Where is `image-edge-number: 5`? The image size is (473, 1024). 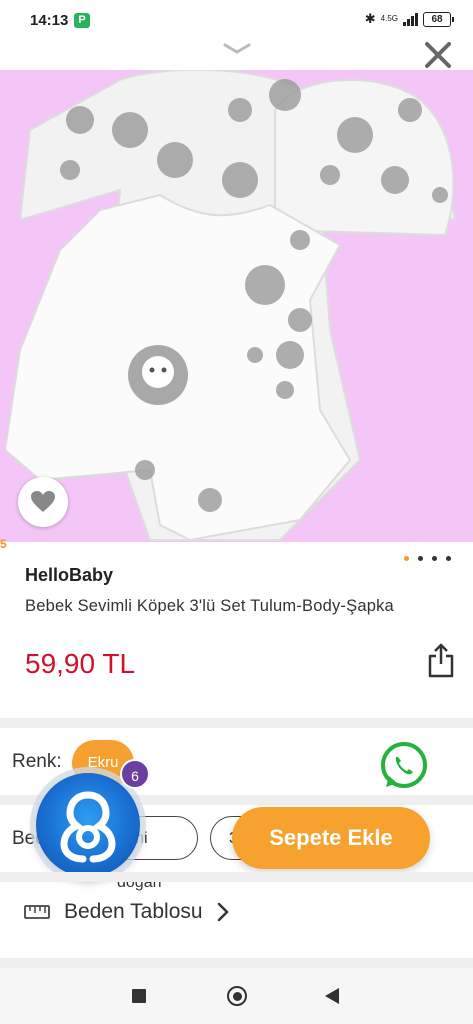 image-edge-number: 5 is located at coordinates (3, 544).